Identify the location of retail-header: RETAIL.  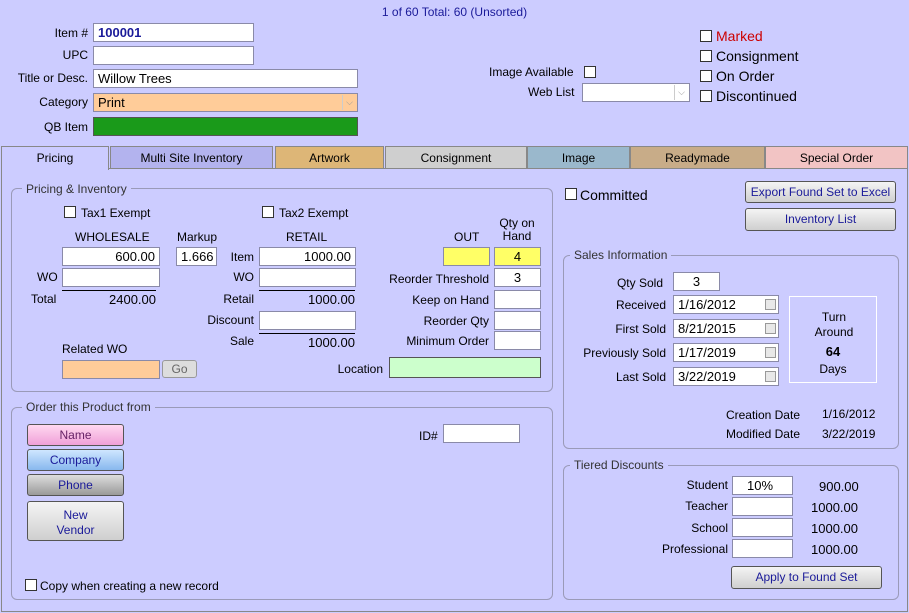
(307, 237).